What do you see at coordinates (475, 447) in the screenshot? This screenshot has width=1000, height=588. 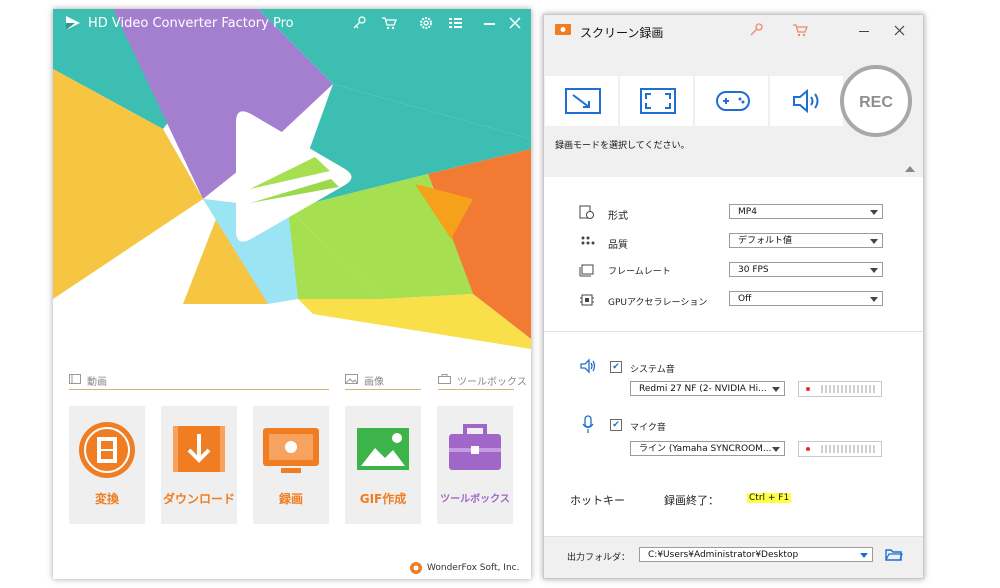 I see `toolbox-icon` at bounding box center [475, 447].